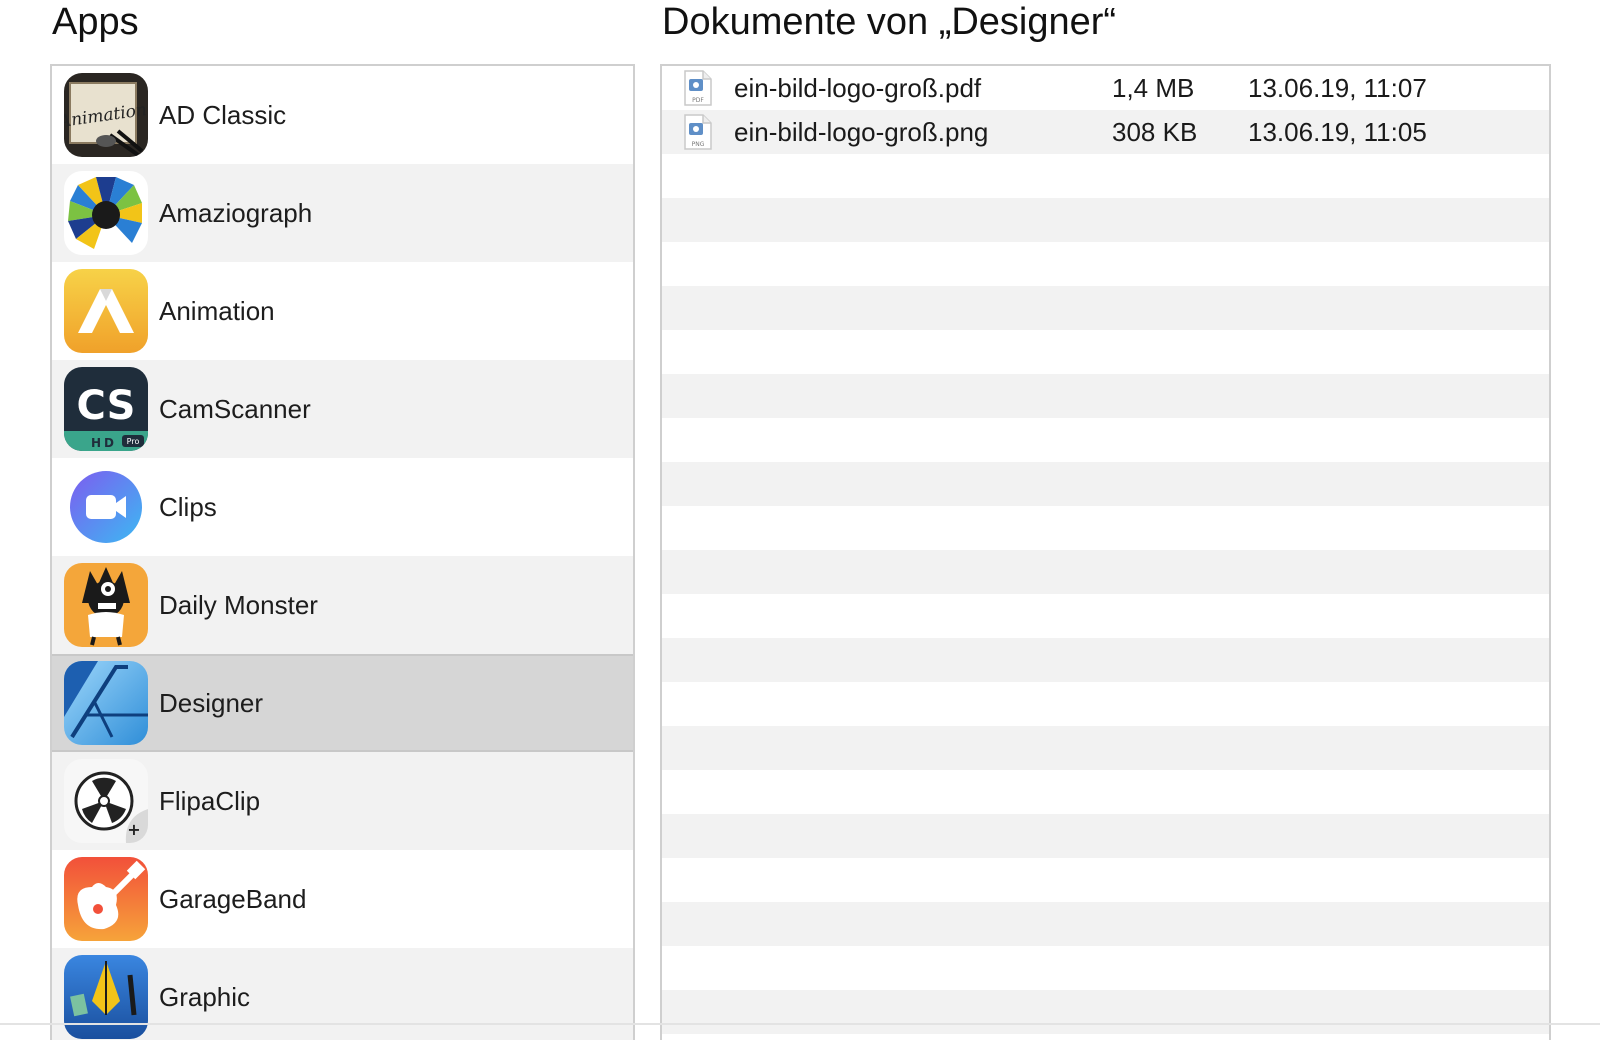 This screenshot has width=1600, height=1040. What do you see at coordinates (205, 996) in the screenshot?
I see `app-name: Graphic` at bounding box center [205, 996].